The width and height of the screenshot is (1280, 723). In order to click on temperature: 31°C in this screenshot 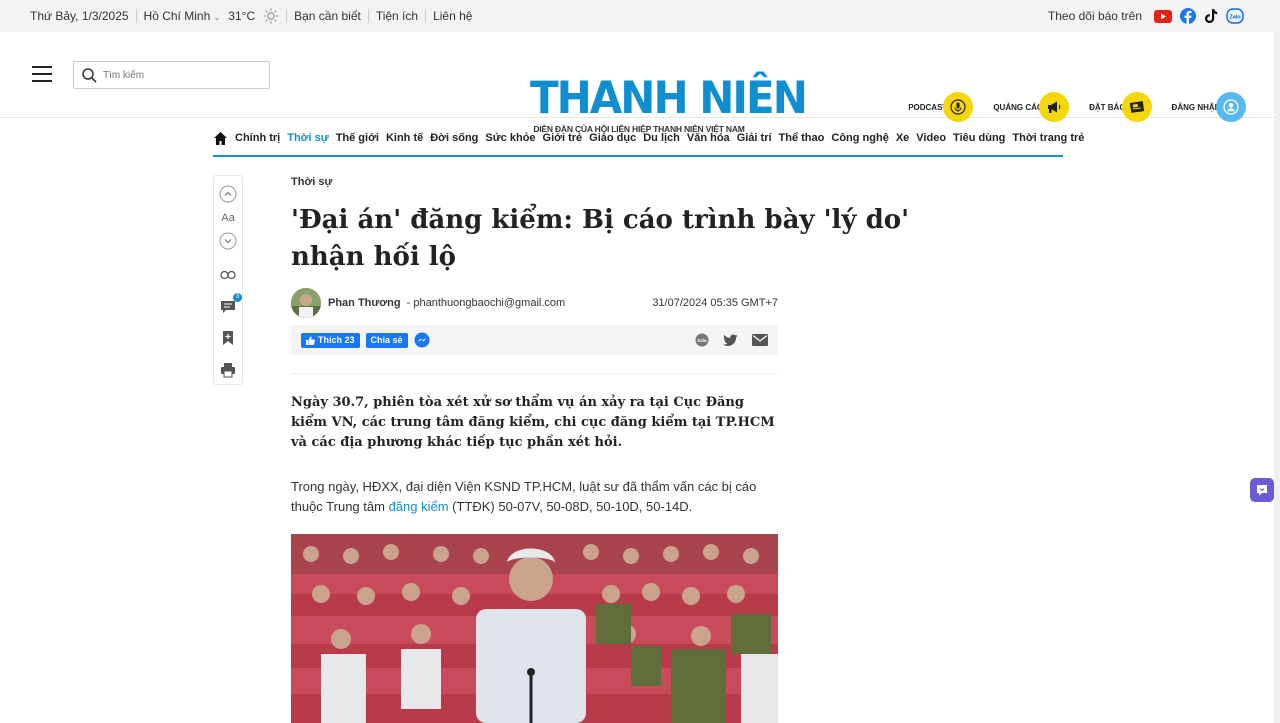, I will do `click(242, 16)`.